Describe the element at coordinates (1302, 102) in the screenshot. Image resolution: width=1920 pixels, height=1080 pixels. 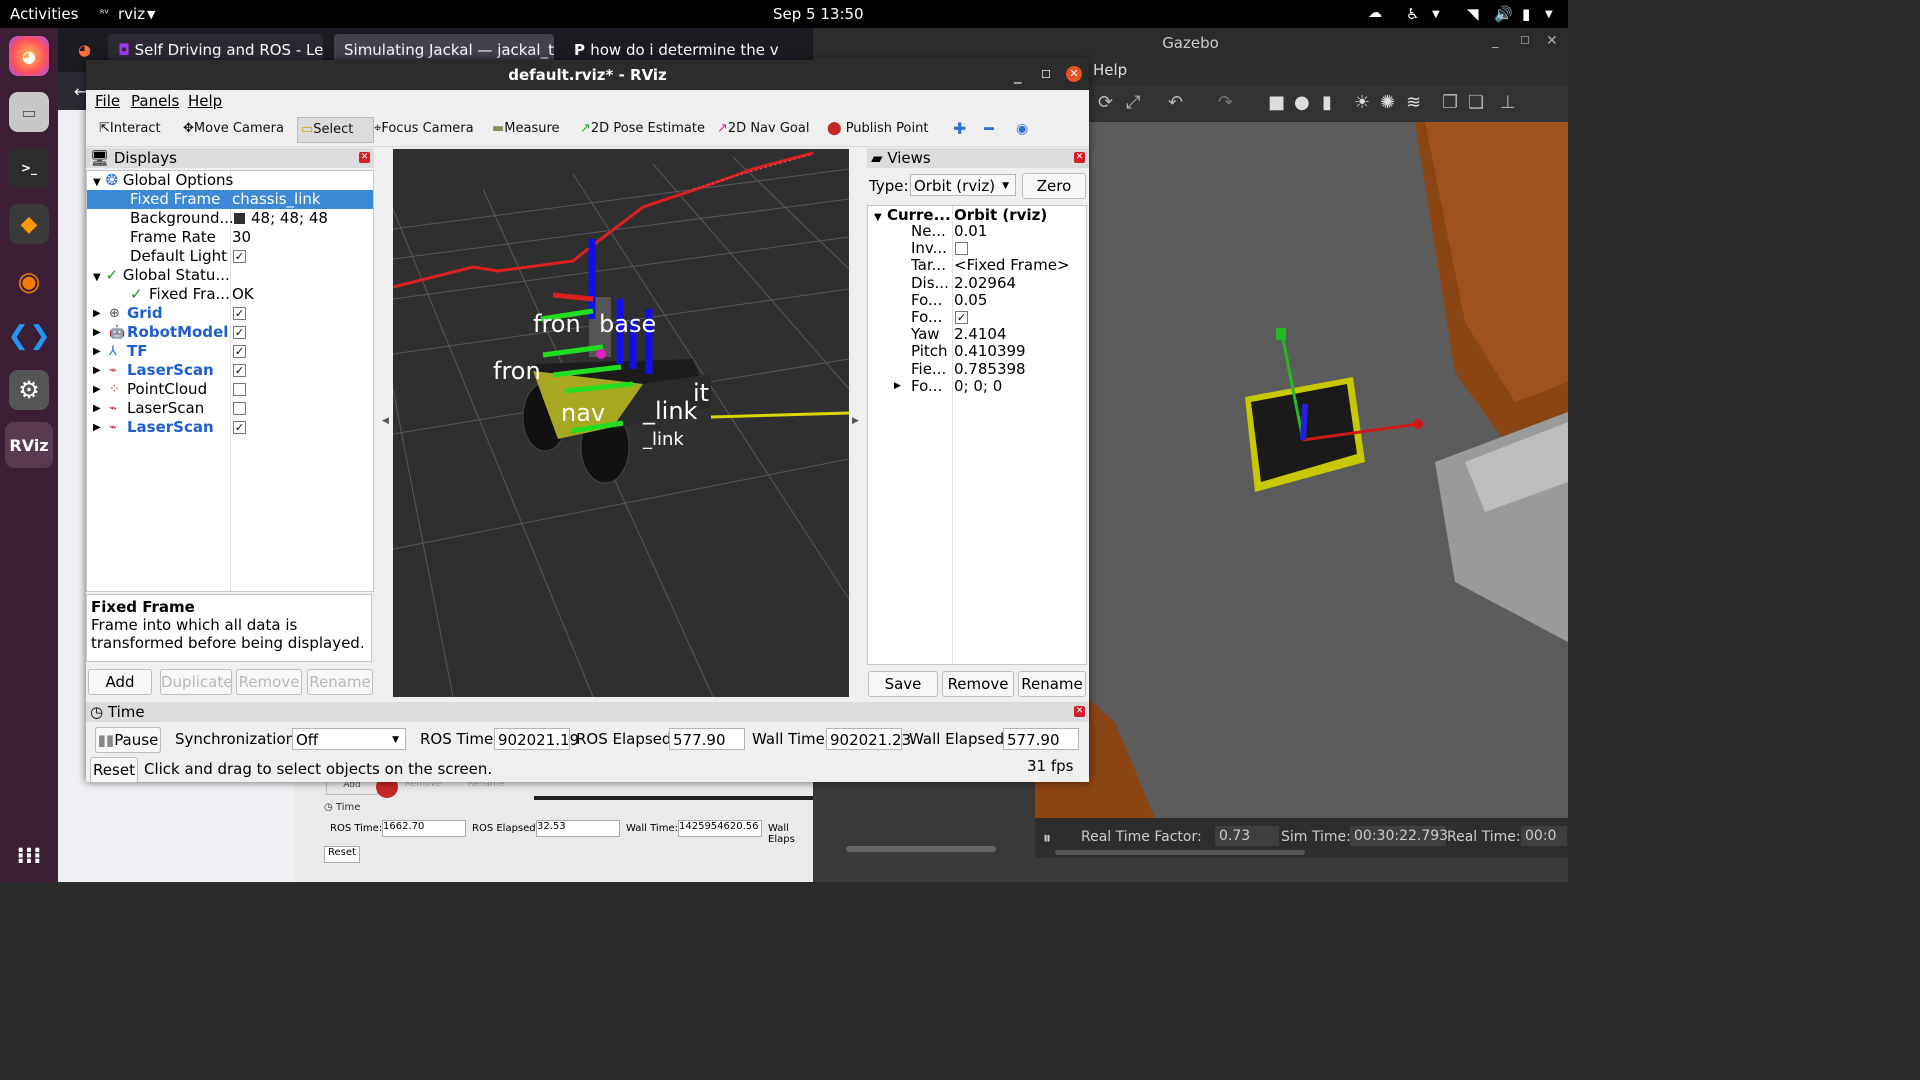
I see `sphere-icon: ●` at that location.